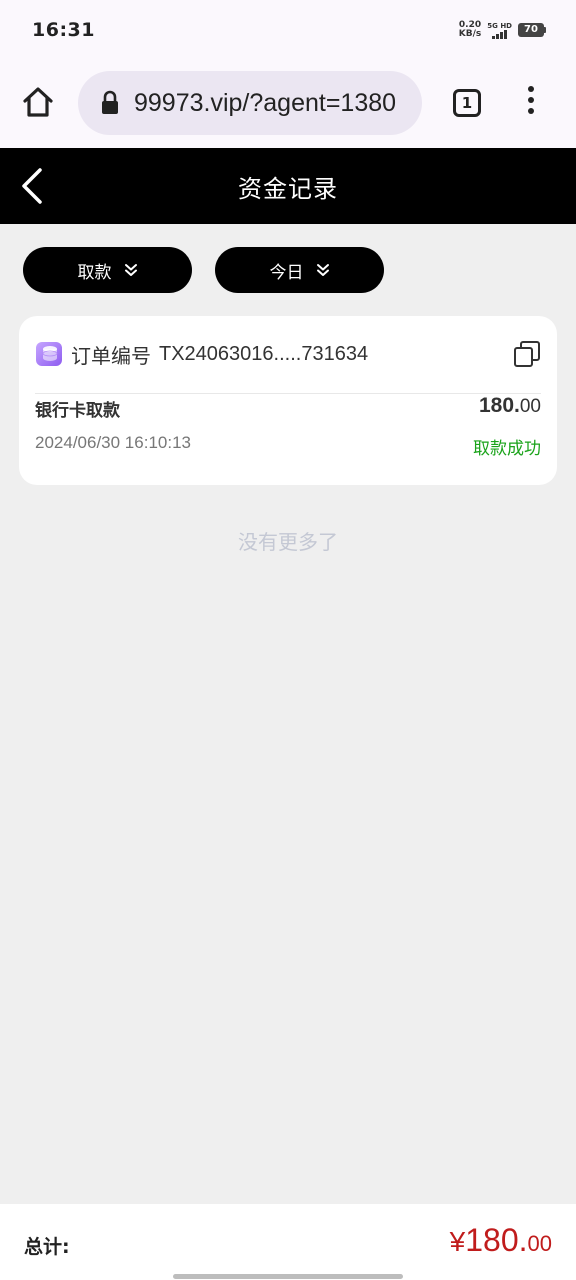 Image resolution: width=576 pixels, height=1280 pixels. What do you see at coordinates (77, 411) in the screenshot?
I see `record-type: 银行卡取款` at bounding box center [77, 411].